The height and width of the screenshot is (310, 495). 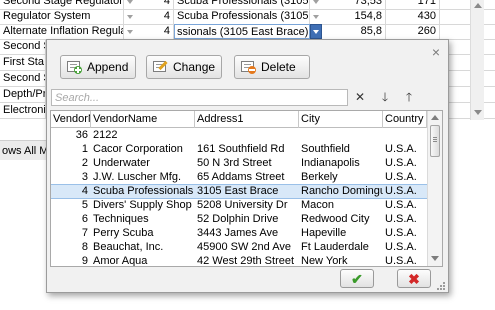 I want to click on background-vertical-scrollbar, so click(x=477, y=60).